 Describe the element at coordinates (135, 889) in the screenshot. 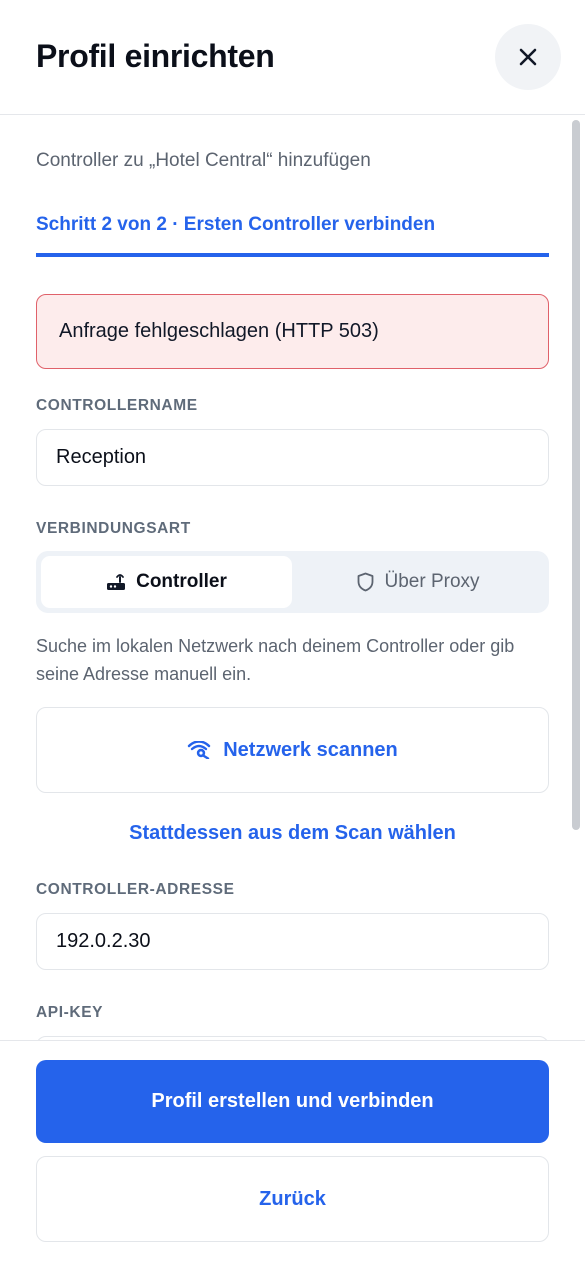

I see `controller-address-label: CONTROLLER-ADRESSE` at that location.